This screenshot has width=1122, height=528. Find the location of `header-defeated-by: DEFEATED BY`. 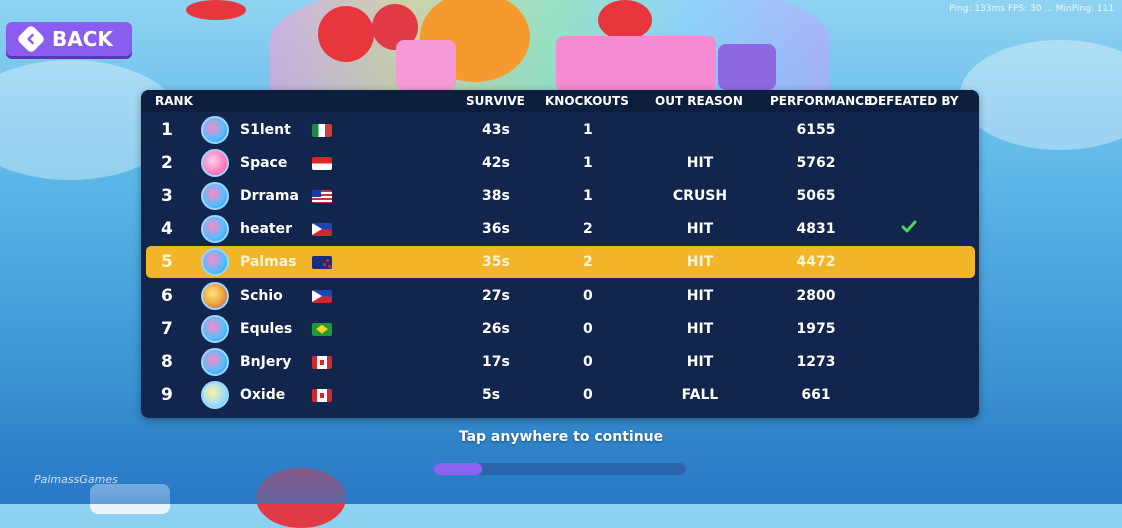

header-defeated-by: DEFEATED BY is located at coordinates (913, 101).